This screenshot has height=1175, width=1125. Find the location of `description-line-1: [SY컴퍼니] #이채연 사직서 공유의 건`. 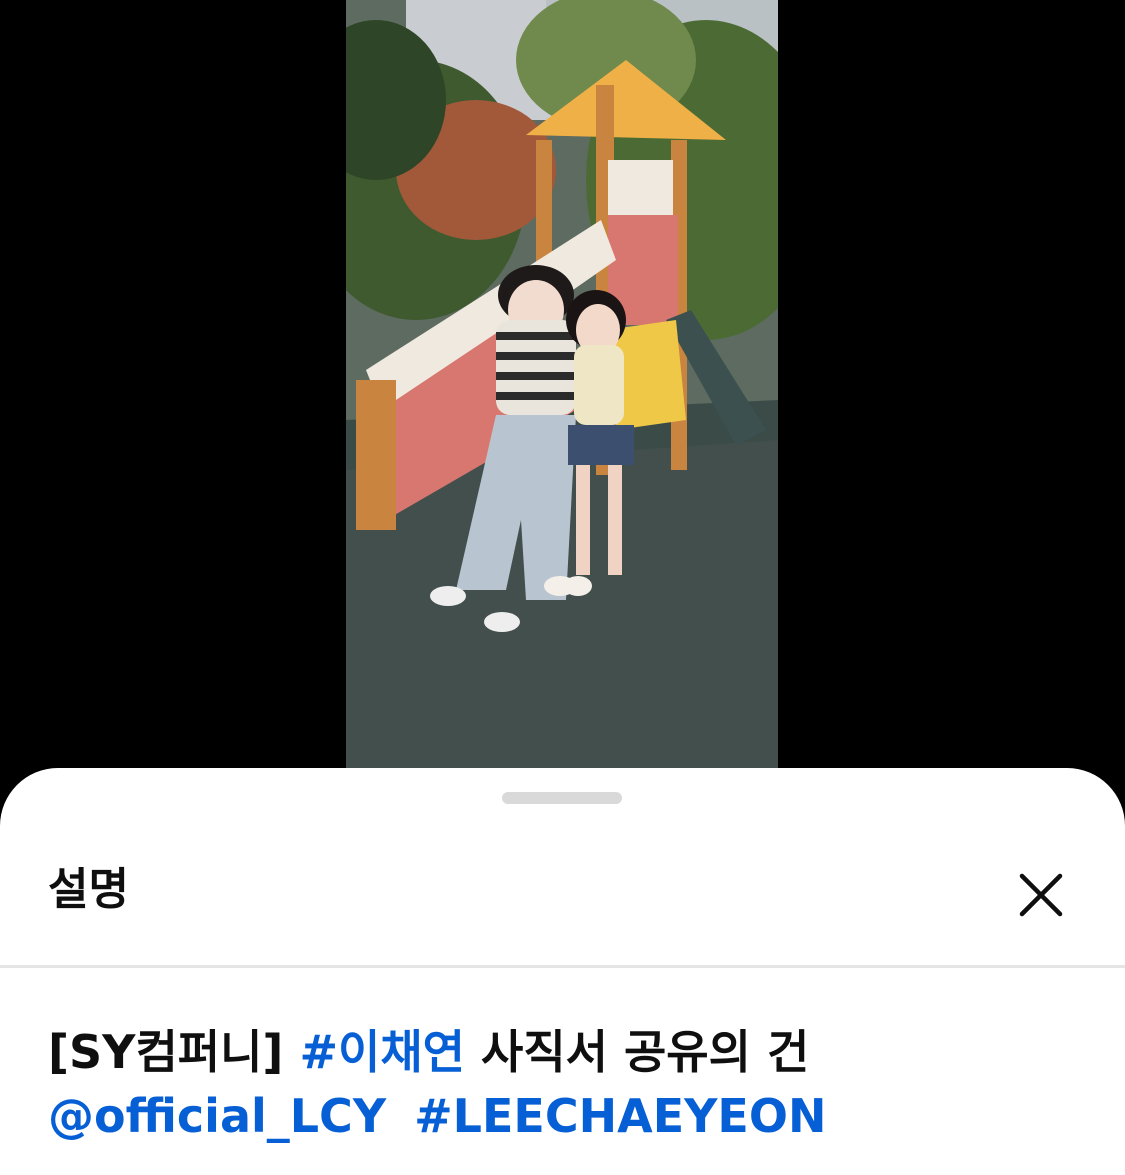

description-line-1: [SY컴퍼니] #이채연 사직서 공유의 건 is located at coordinates (568, 1052).